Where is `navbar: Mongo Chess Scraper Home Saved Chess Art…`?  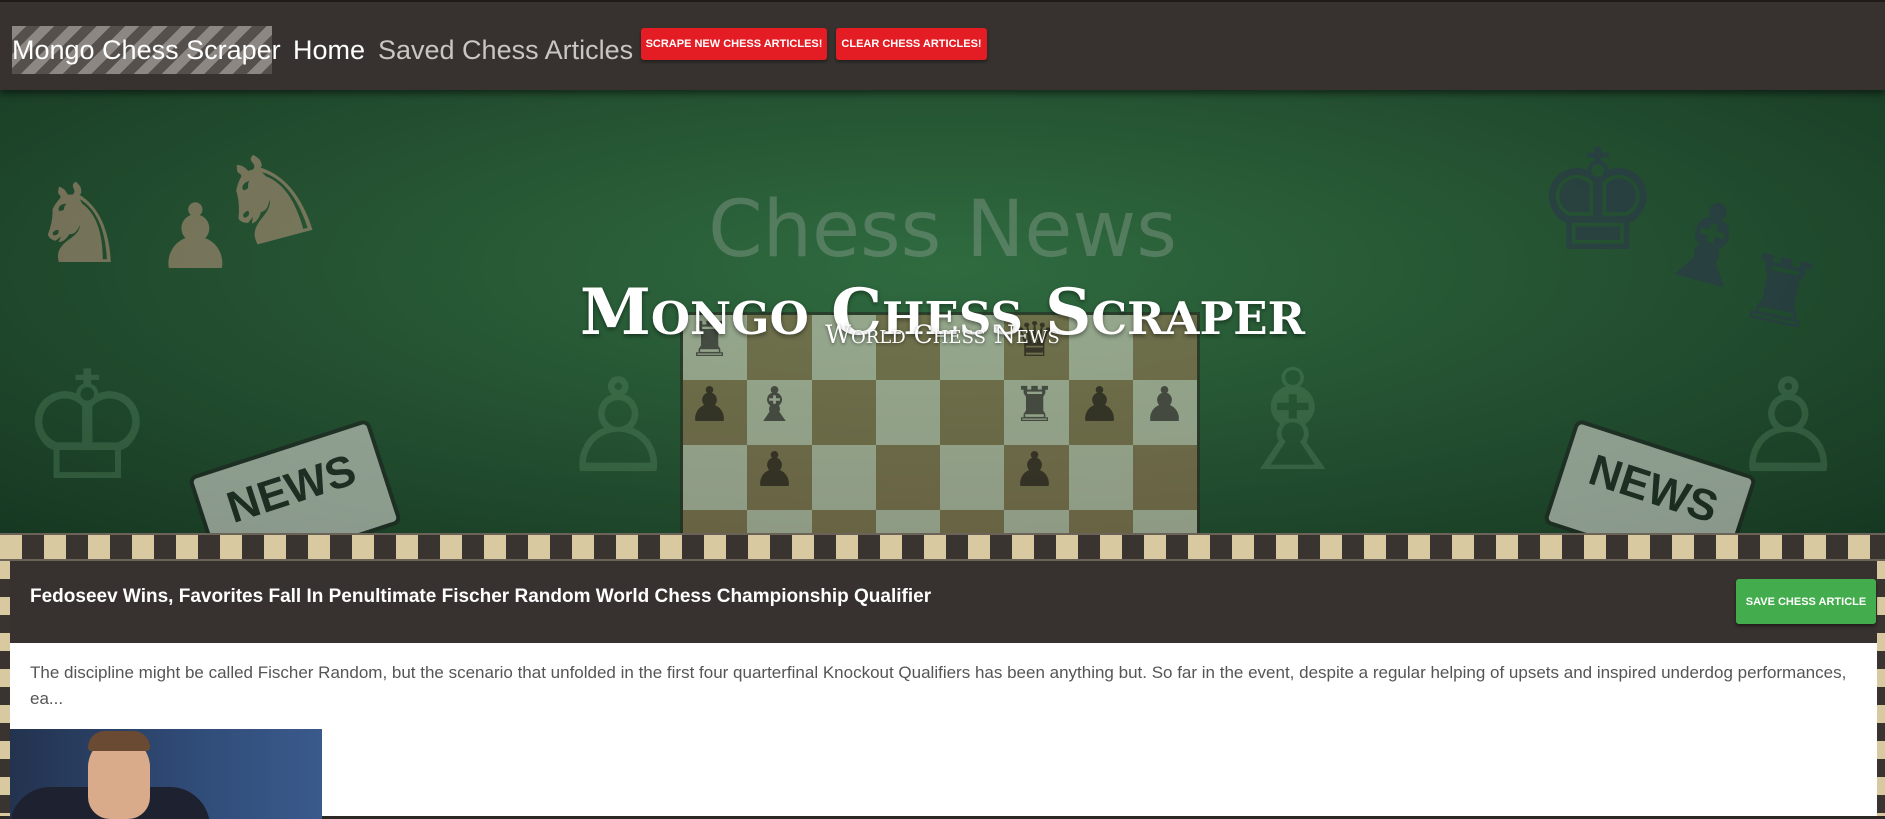
navbar: Mongo Chess Scraper Home Saved Chess Art… is located at coordinates (942, 45).